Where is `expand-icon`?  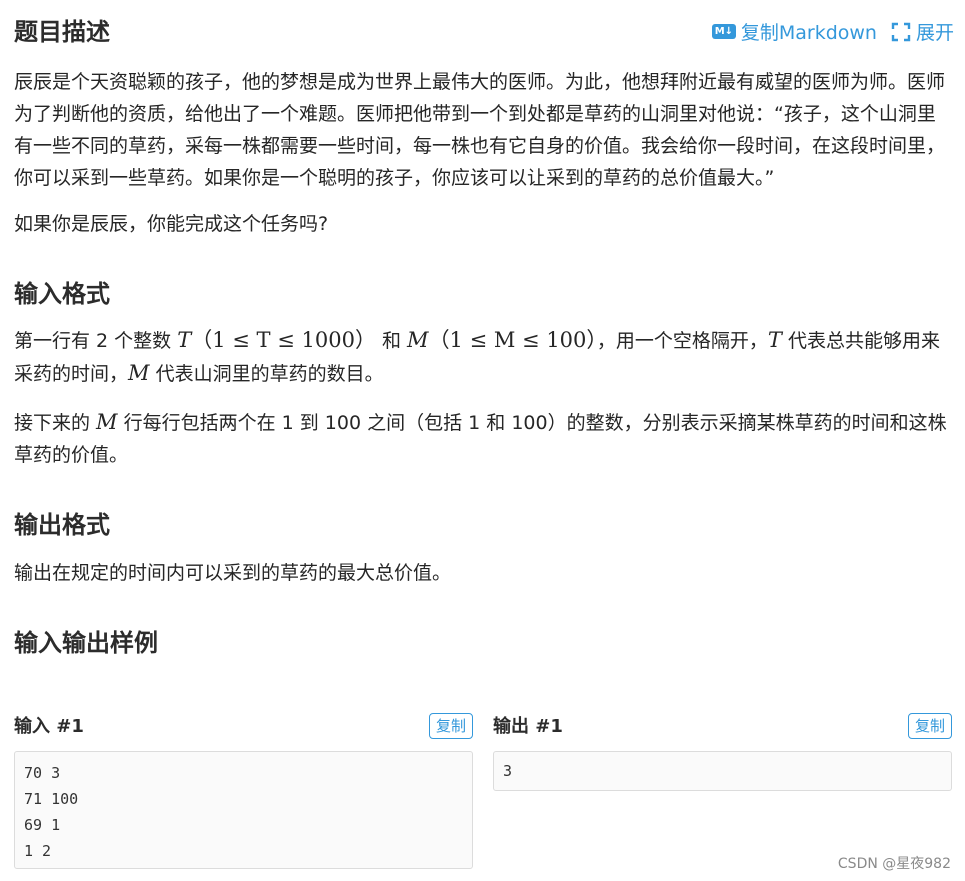
expand-icon is located at coordinates (901, 31).